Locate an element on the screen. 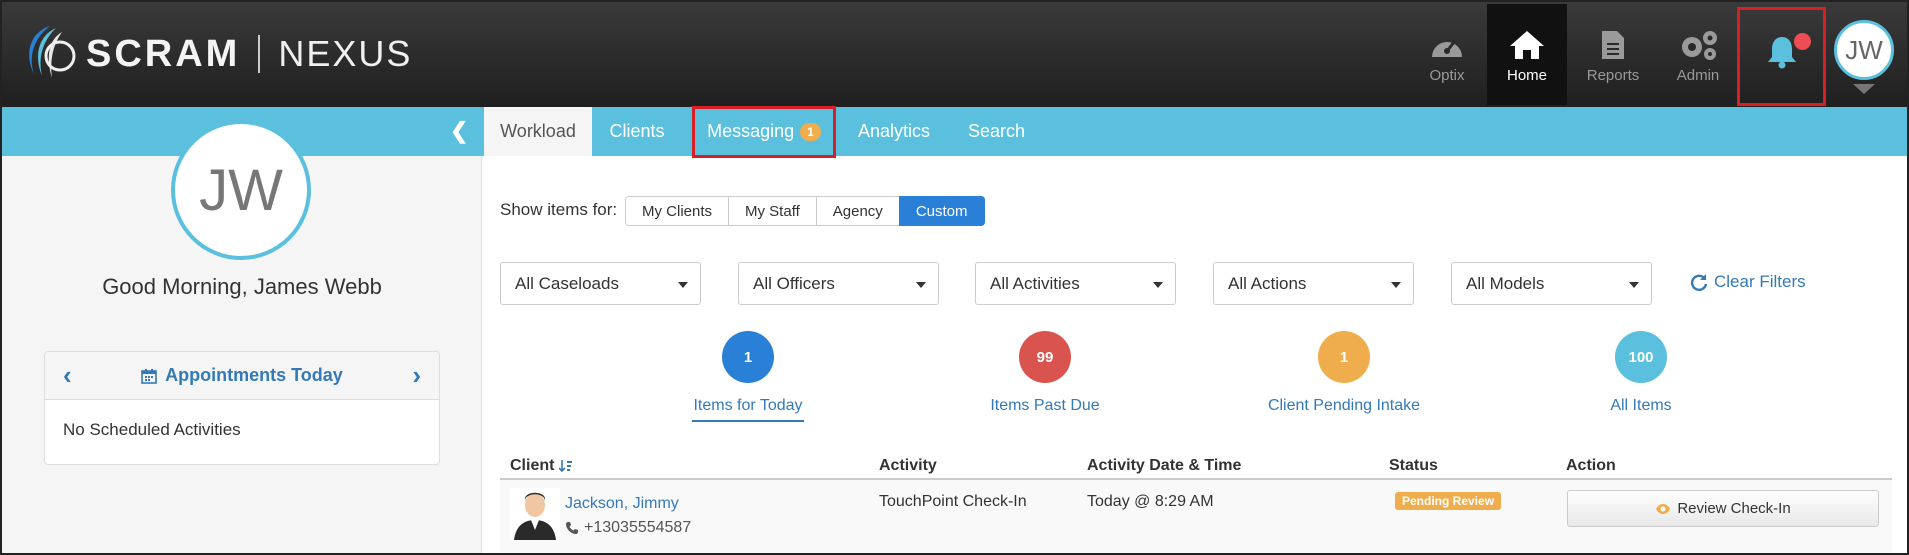  clear-filters-link: Clear Filters is located at coordinates (1748, 282).